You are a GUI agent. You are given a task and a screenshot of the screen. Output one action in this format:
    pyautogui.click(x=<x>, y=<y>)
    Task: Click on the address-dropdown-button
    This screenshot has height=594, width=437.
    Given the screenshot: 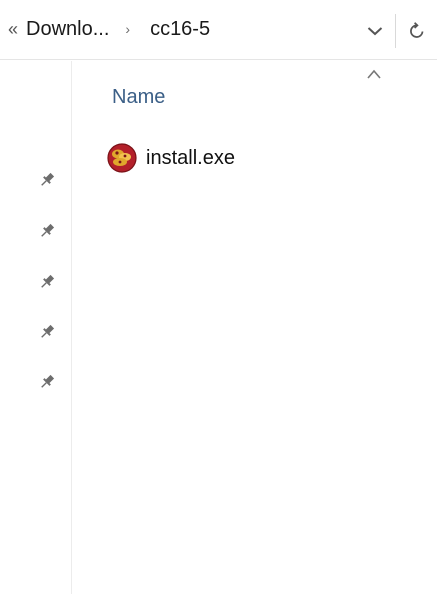 What is the action you would take?
    pyautogui.click(x=375, y=31)
    